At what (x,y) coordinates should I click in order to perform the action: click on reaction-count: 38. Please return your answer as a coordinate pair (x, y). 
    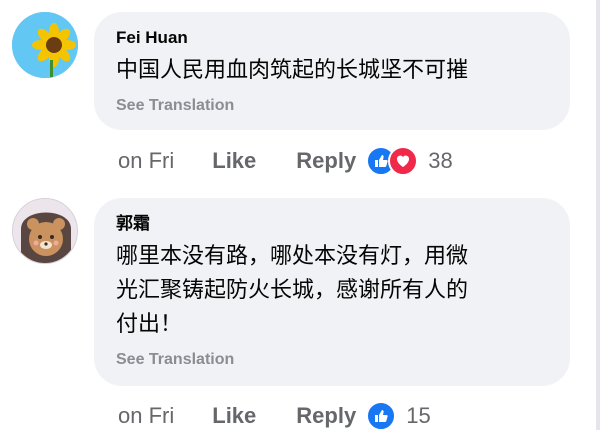
    Looking at the image, I should click on (440, 160).